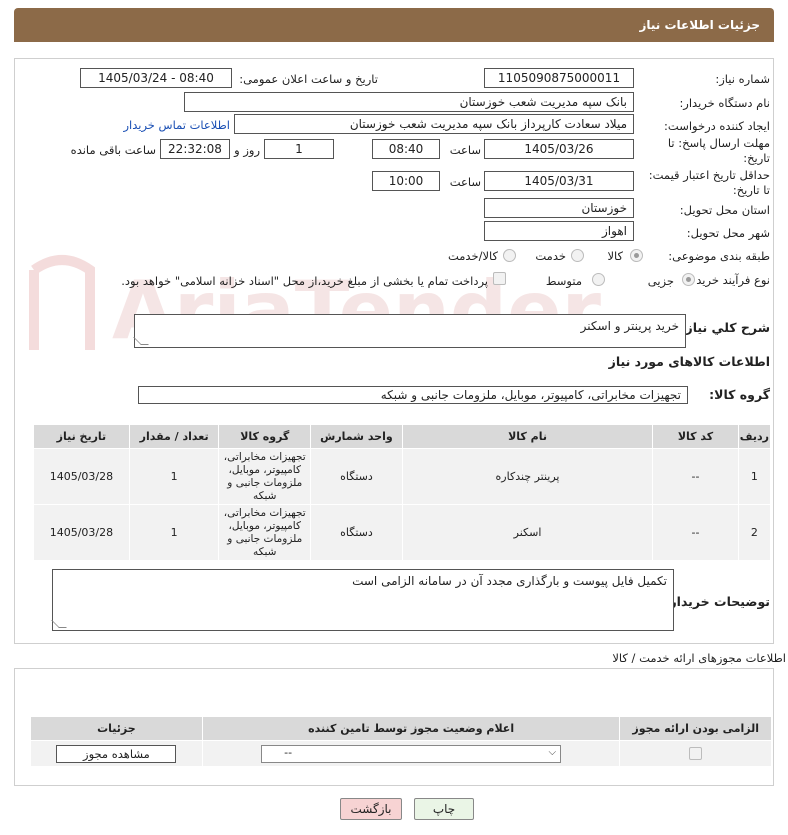  What do you see at coordinates (559, 208) in the screenshot?
I see `province-field: خوزستان` at bounding box center [559, 208].